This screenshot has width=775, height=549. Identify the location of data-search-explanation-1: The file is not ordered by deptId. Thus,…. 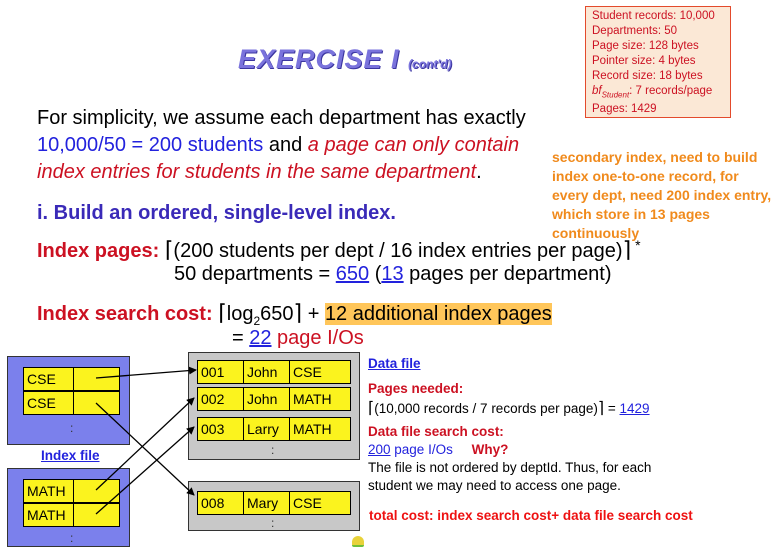
(510, 467).